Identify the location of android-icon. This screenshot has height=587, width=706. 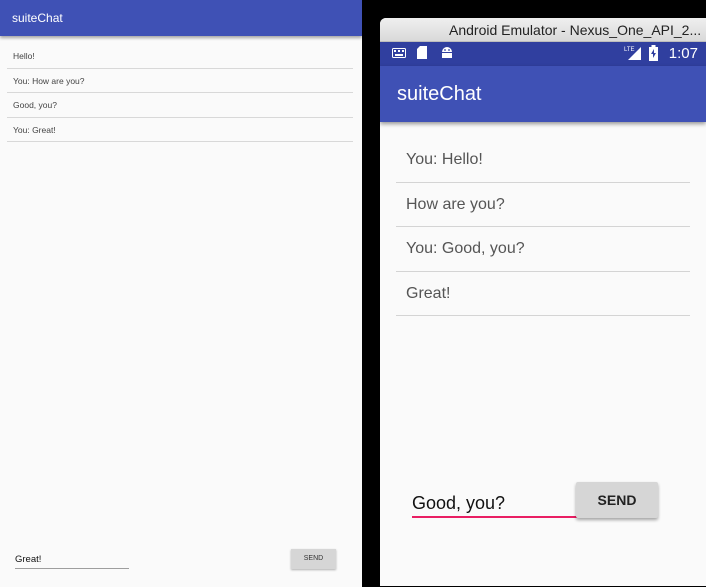
(447, 54).